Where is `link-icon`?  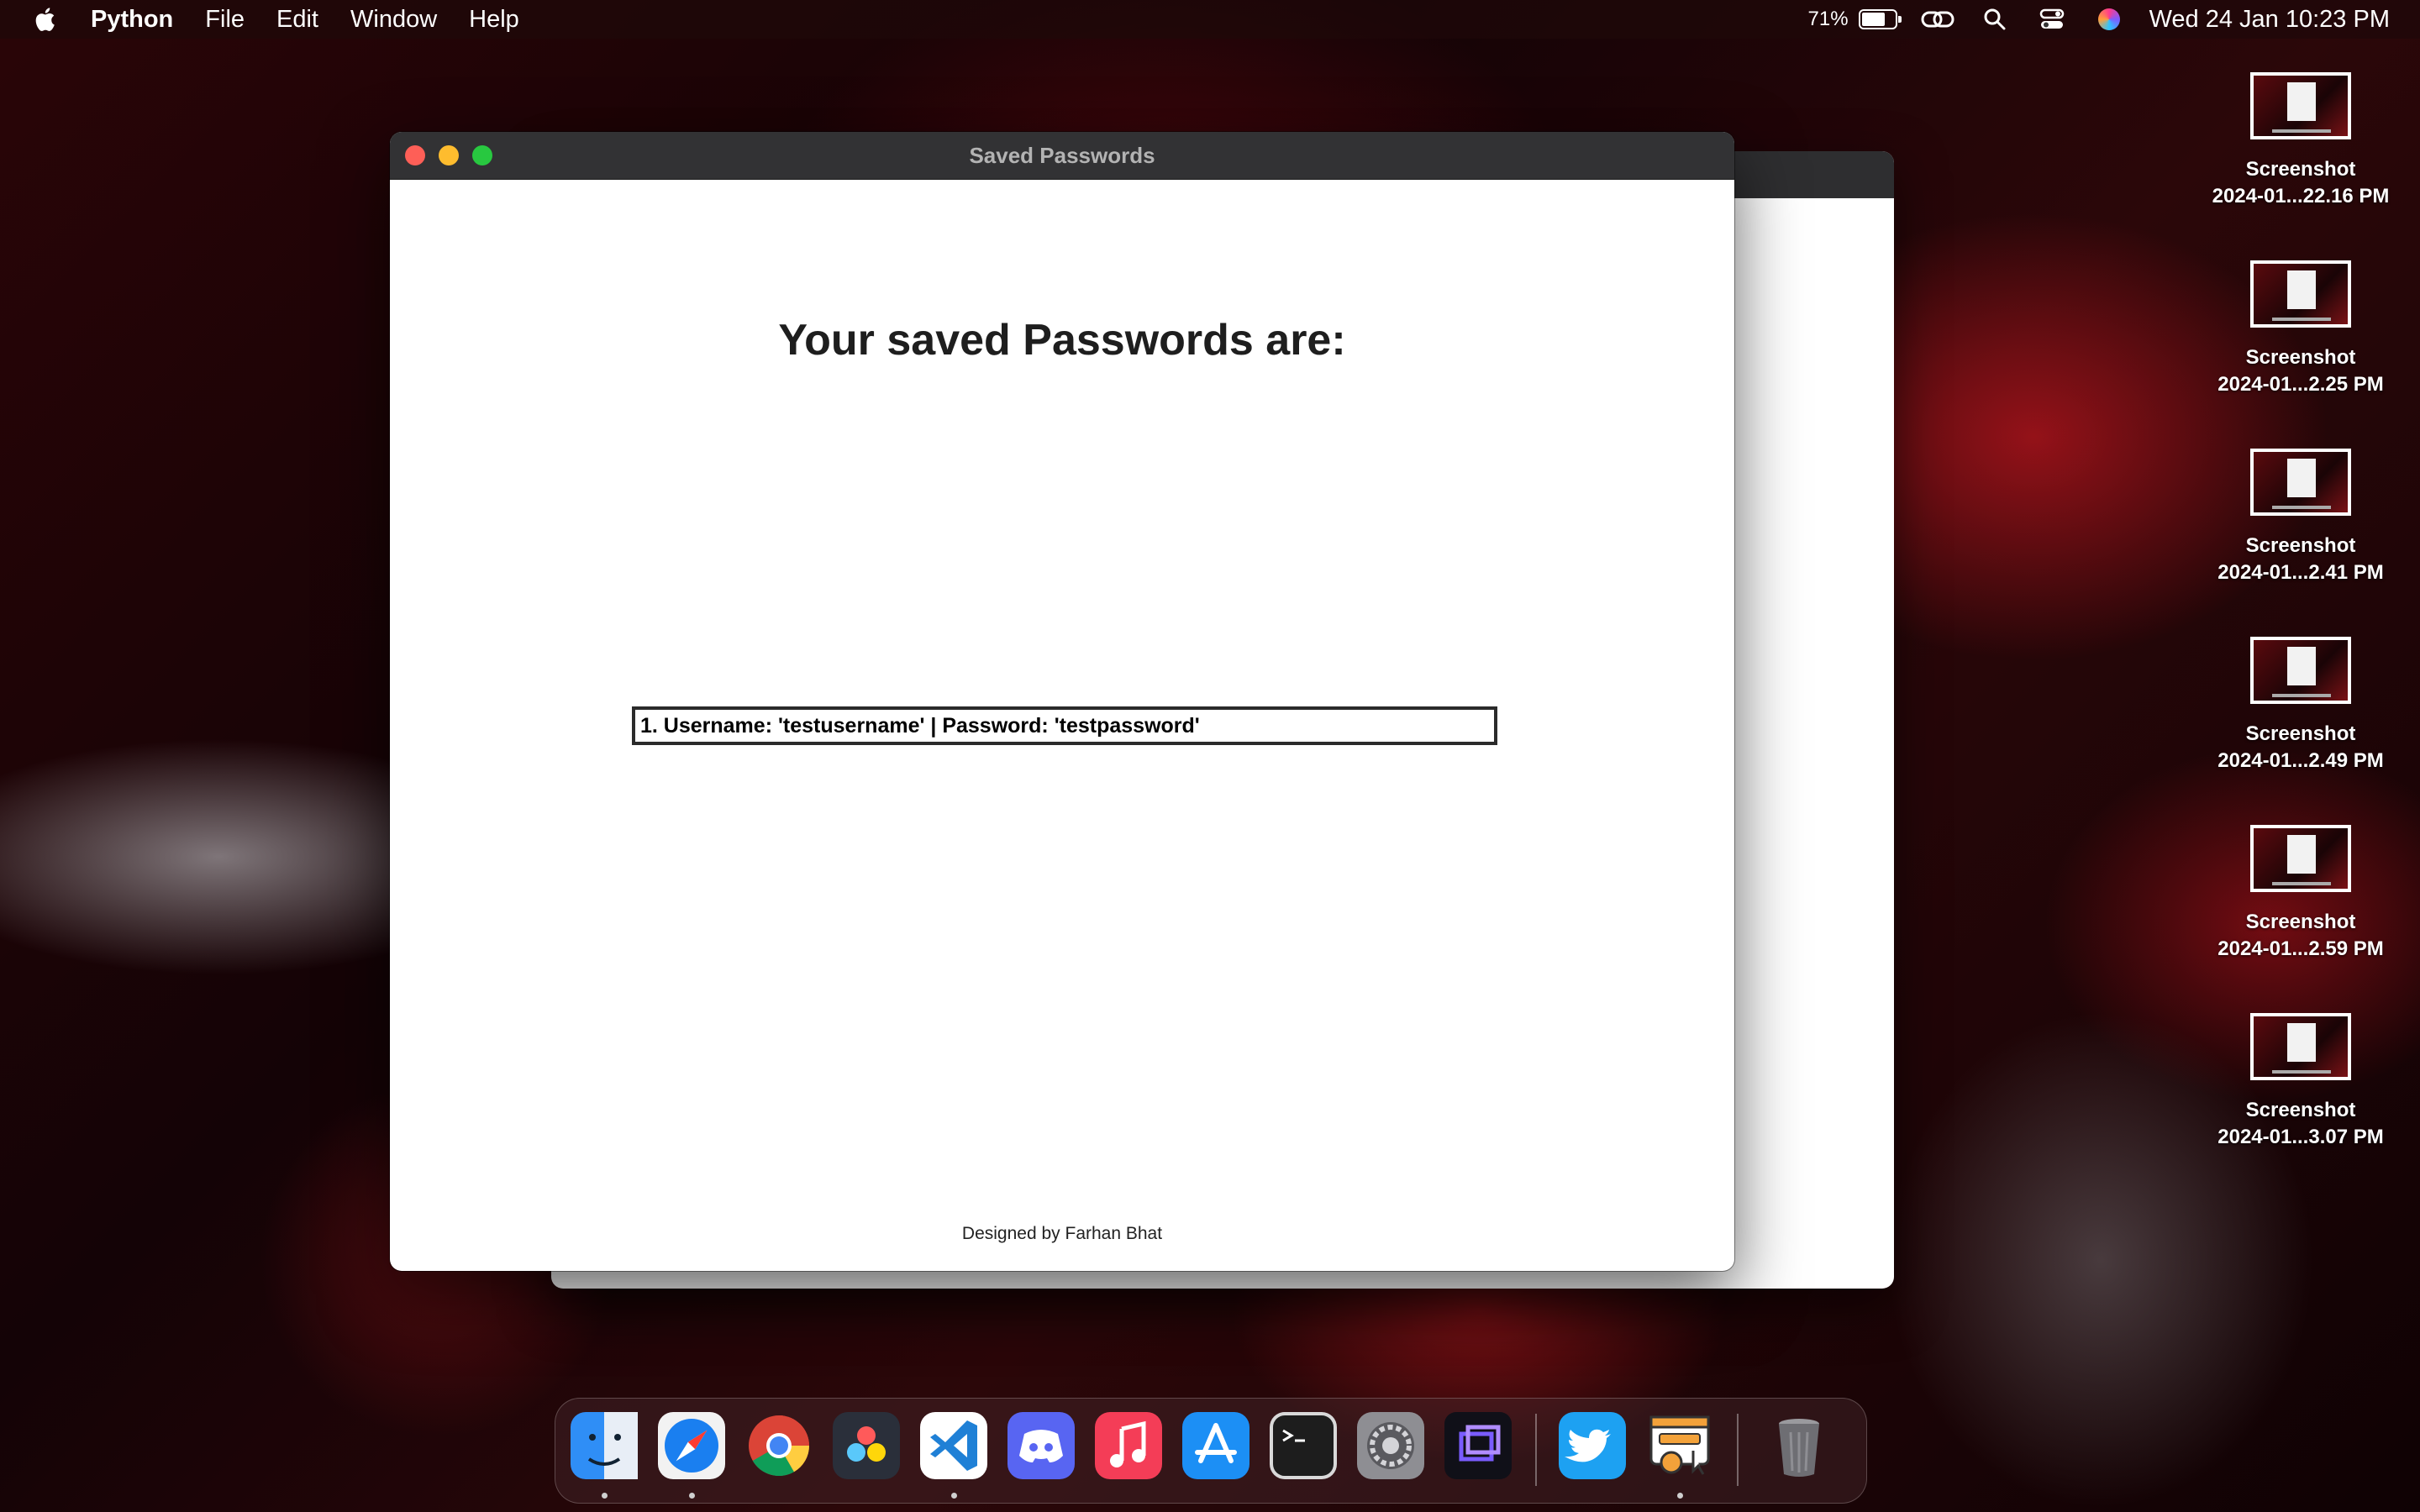
link-icon is located at coordinates (1937, 19).